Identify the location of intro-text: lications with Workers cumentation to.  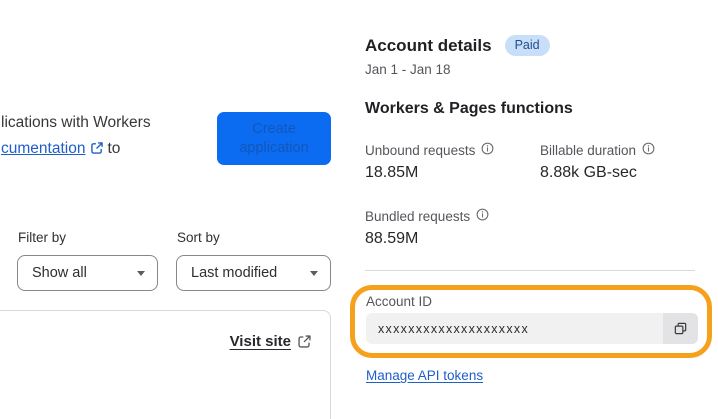
(76, 136).